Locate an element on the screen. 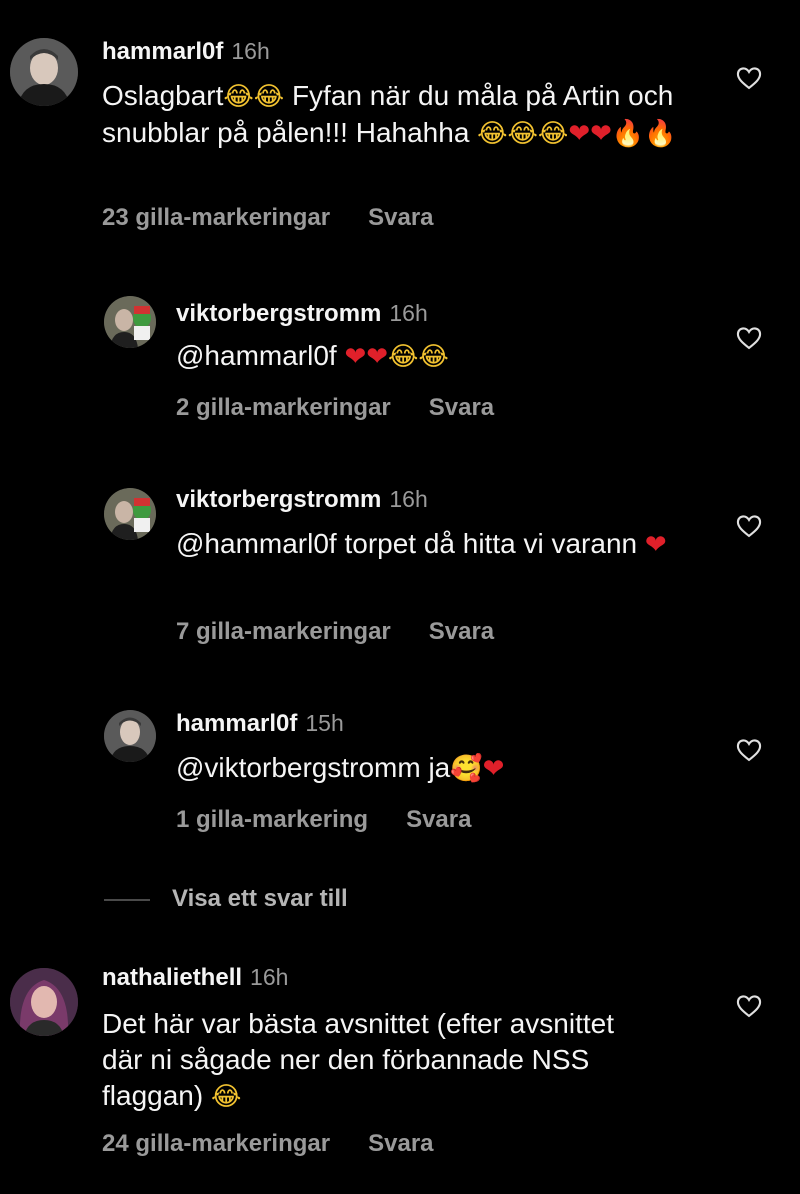  thread-line is located at coordinates (127, 900).